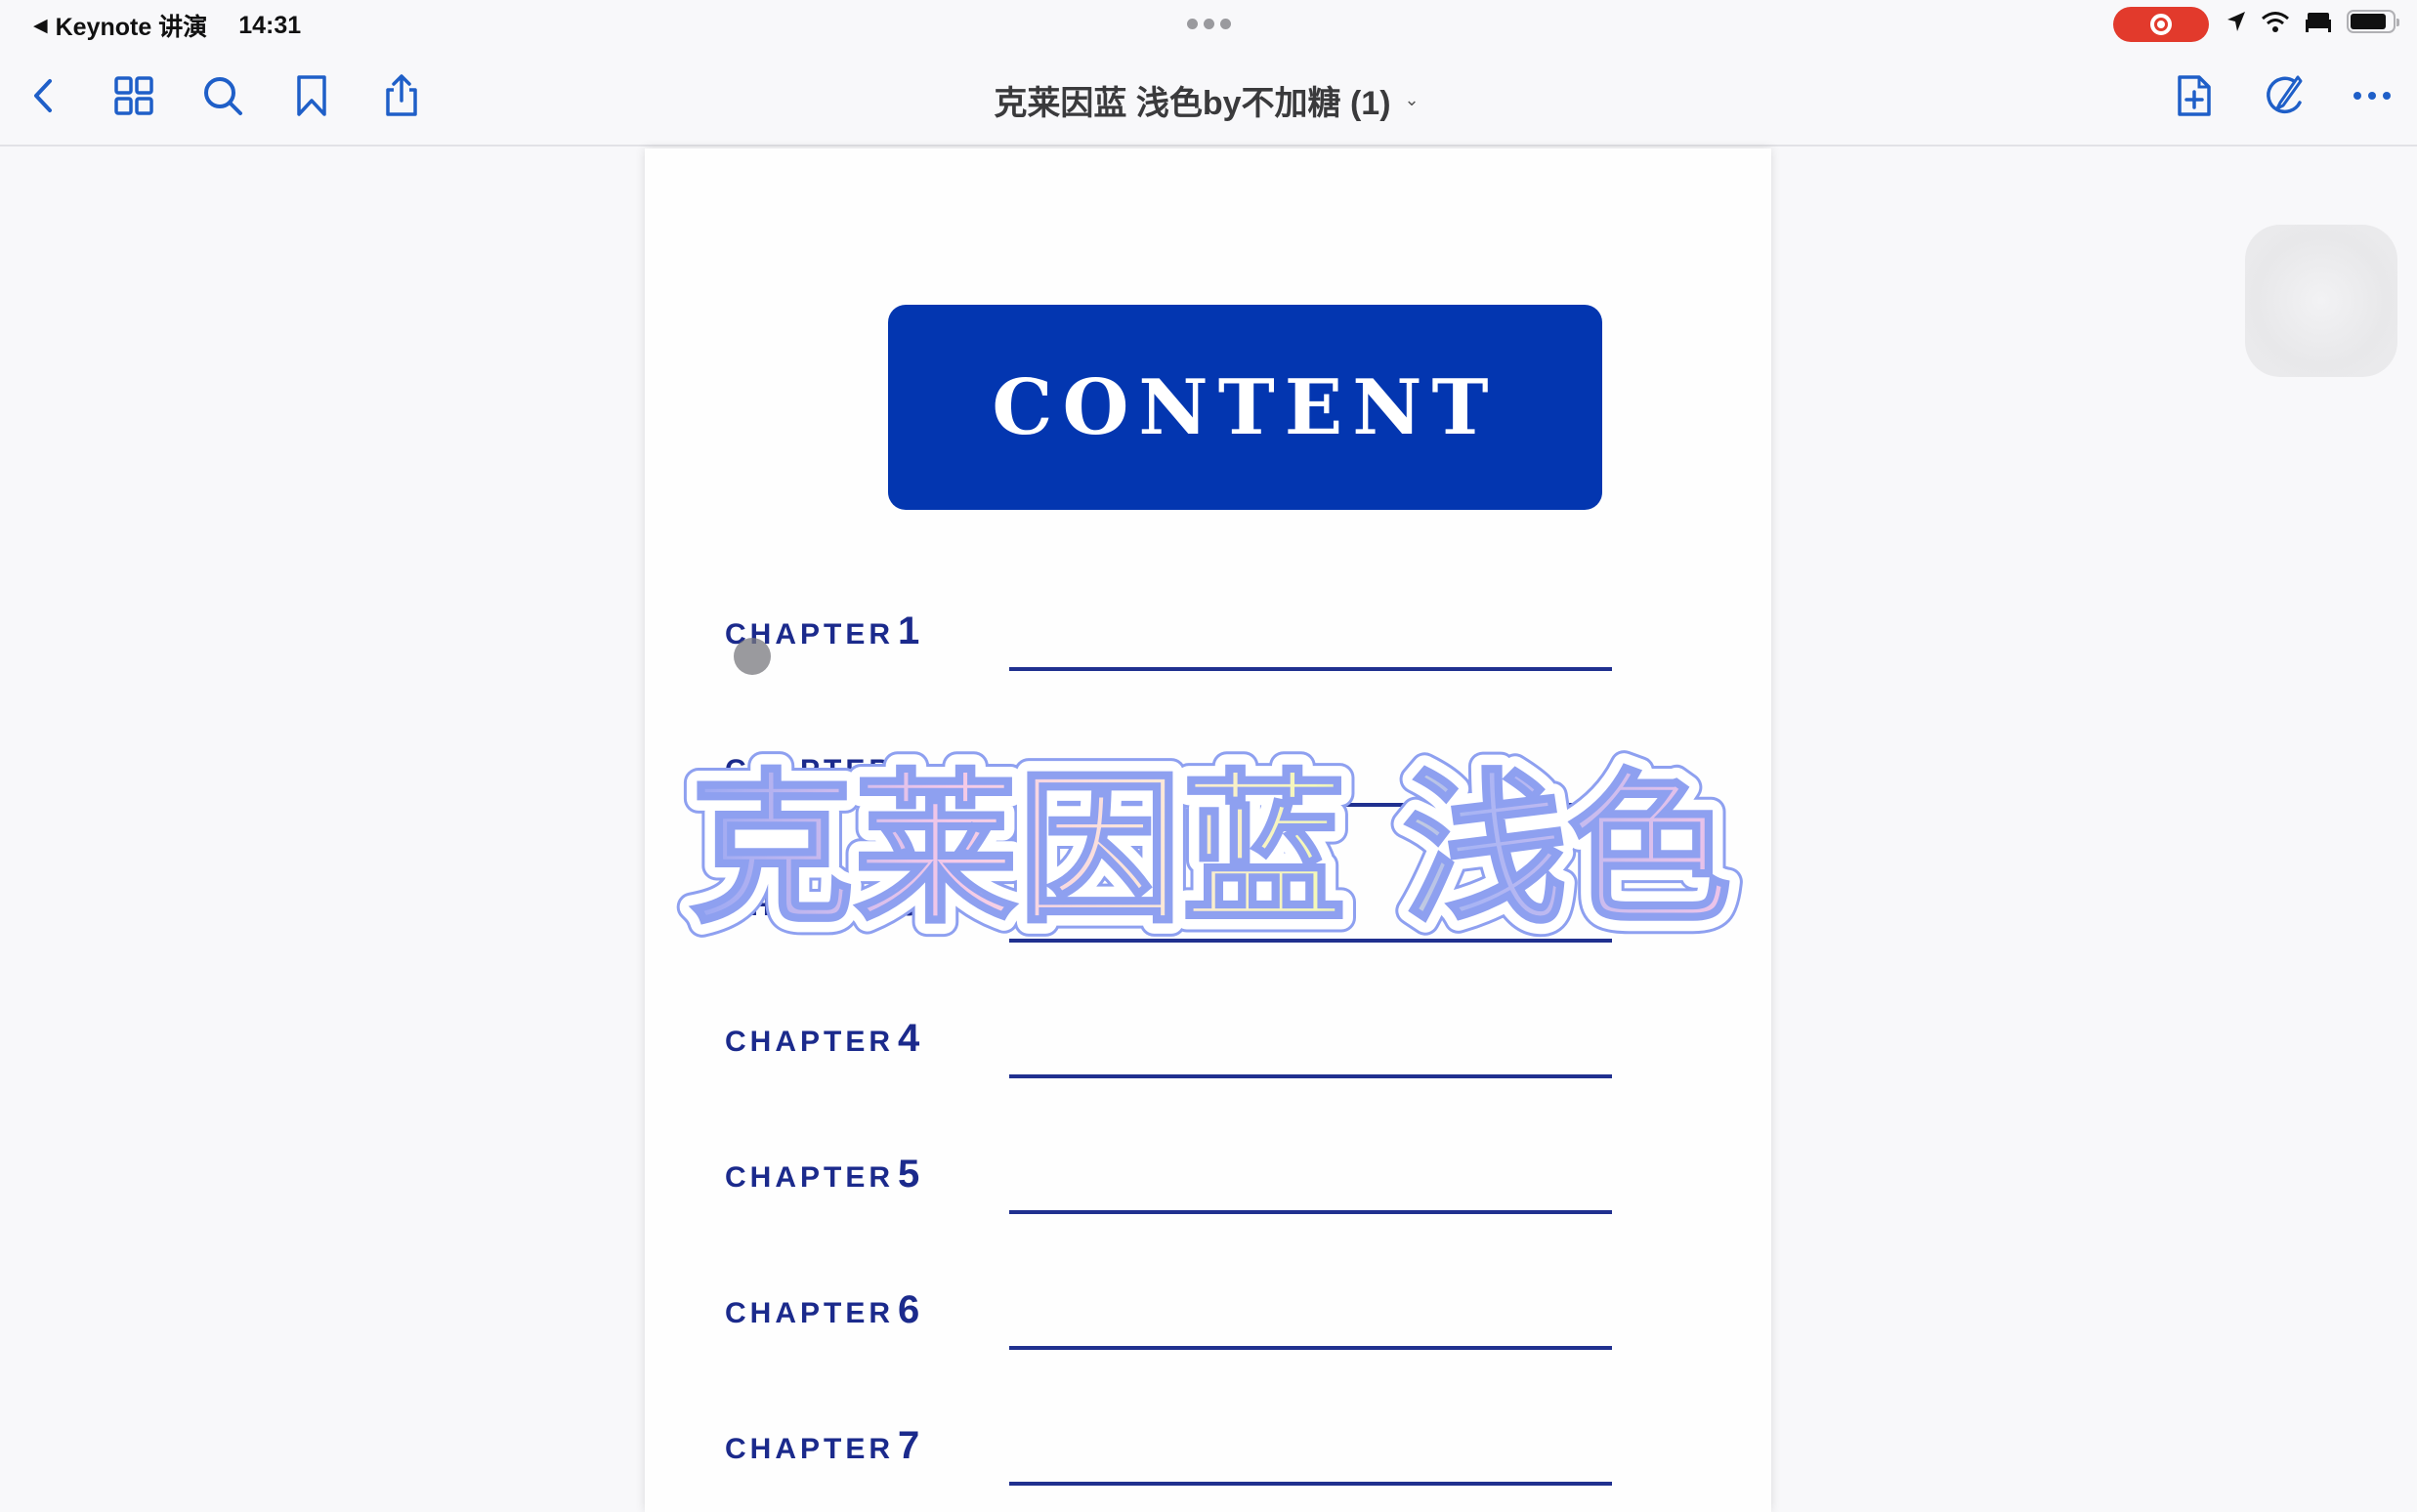  I want to click on content-heading-box: CONTENT, so click(1245, 407).